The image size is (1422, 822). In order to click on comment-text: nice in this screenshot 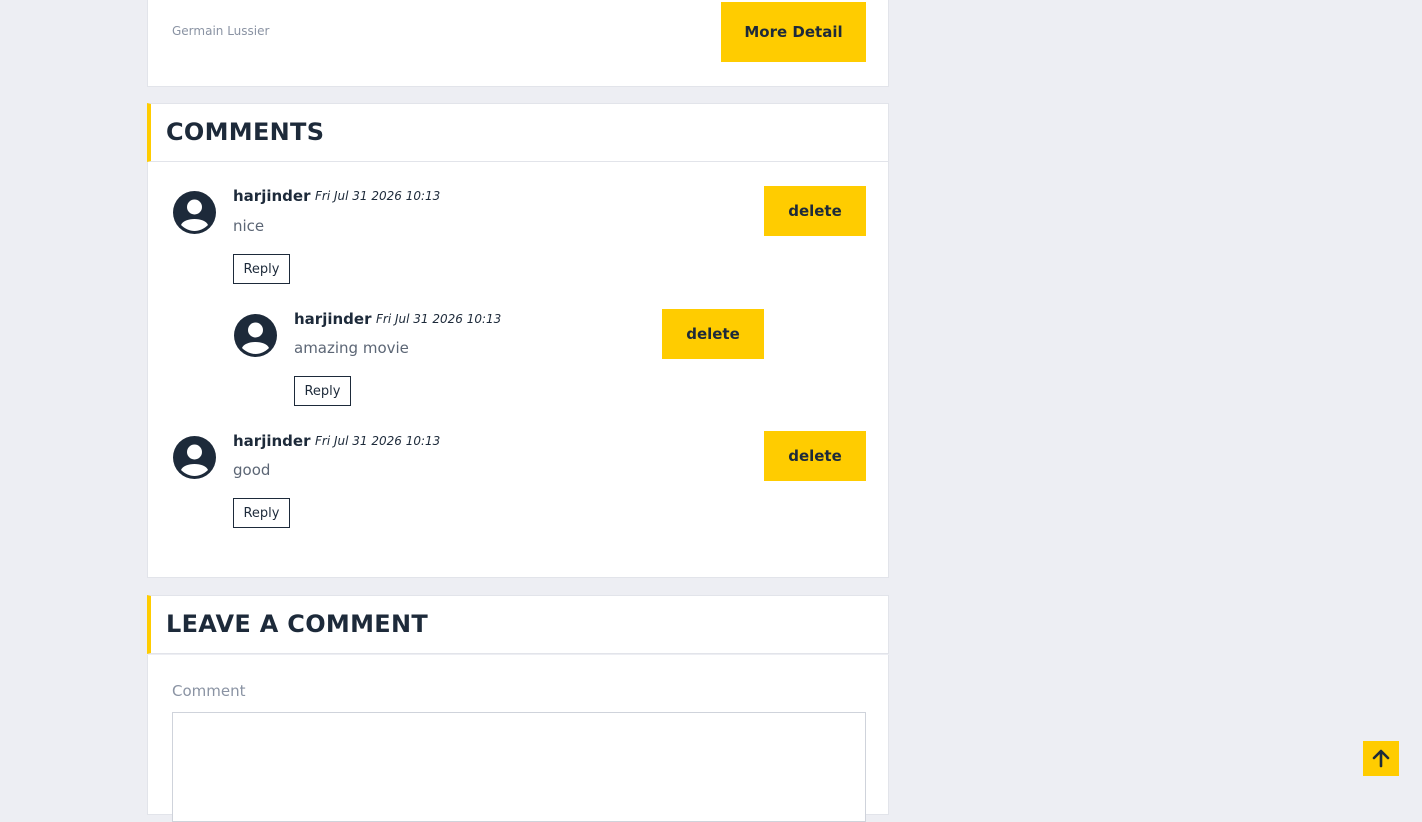, I will do `click(249, 226)`.